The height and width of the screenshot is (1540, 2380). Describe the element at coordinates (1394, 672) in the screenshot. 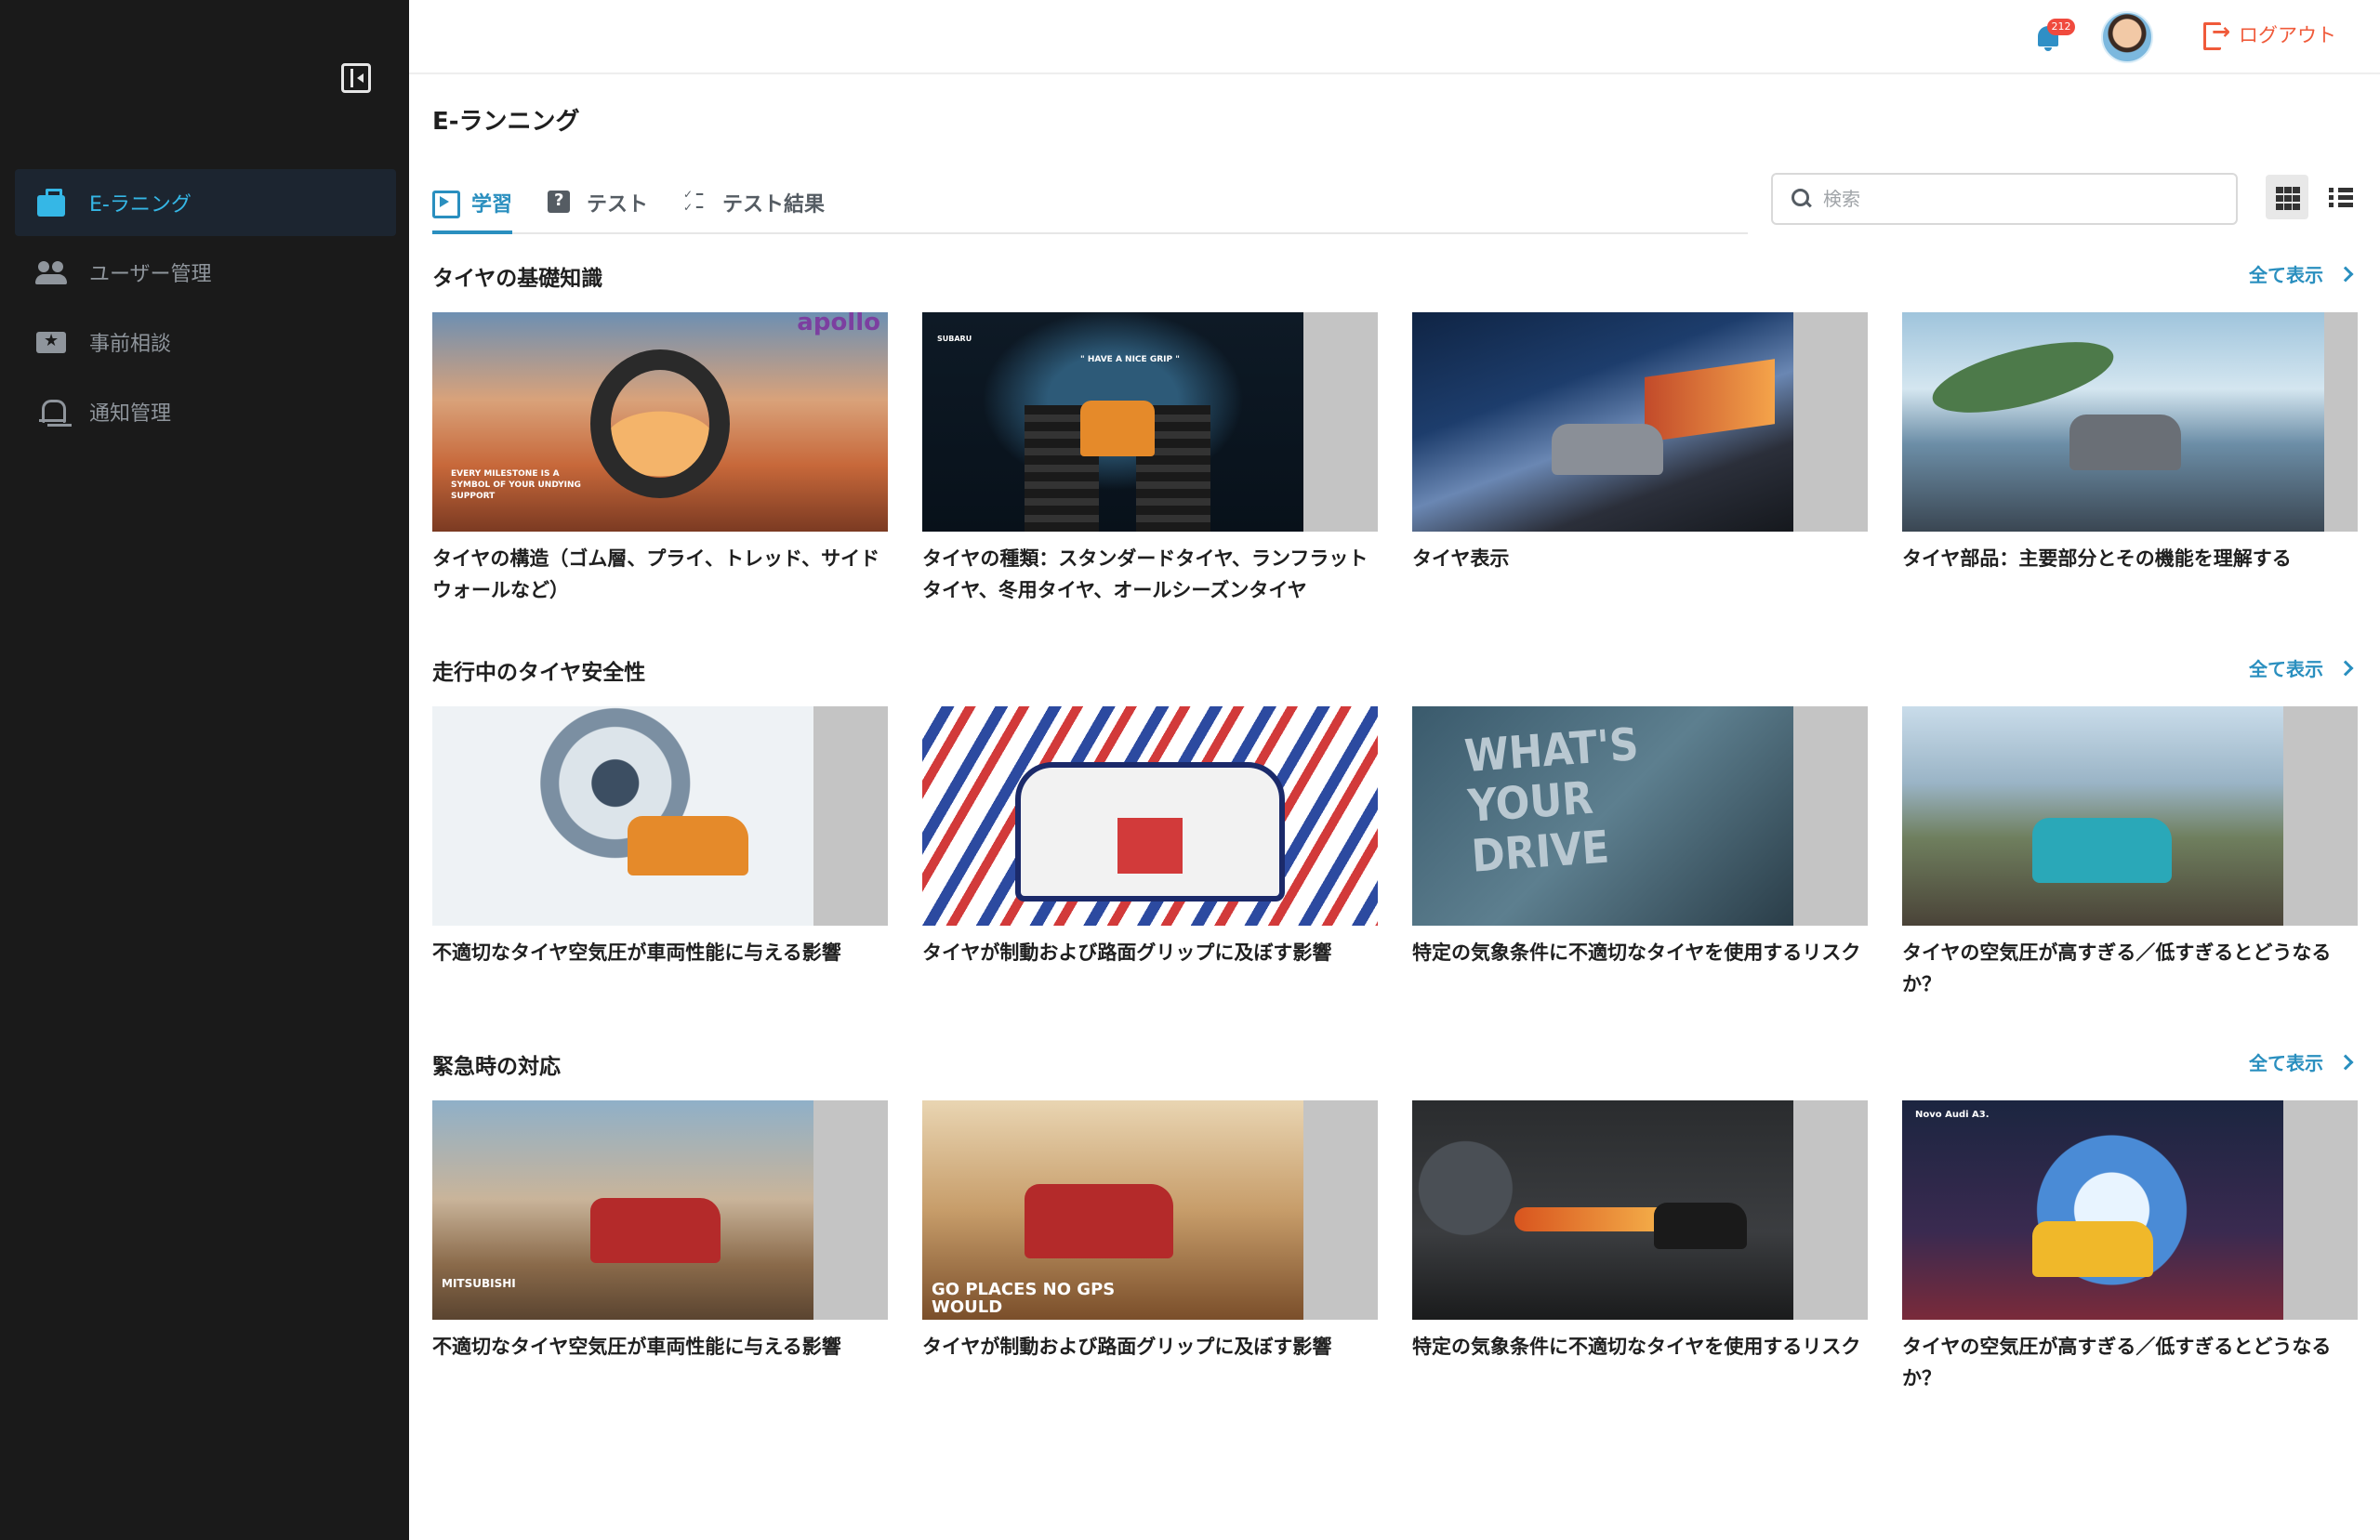

I see `section-header: 走行中のタイヤ安全性 全て表示` at that location.